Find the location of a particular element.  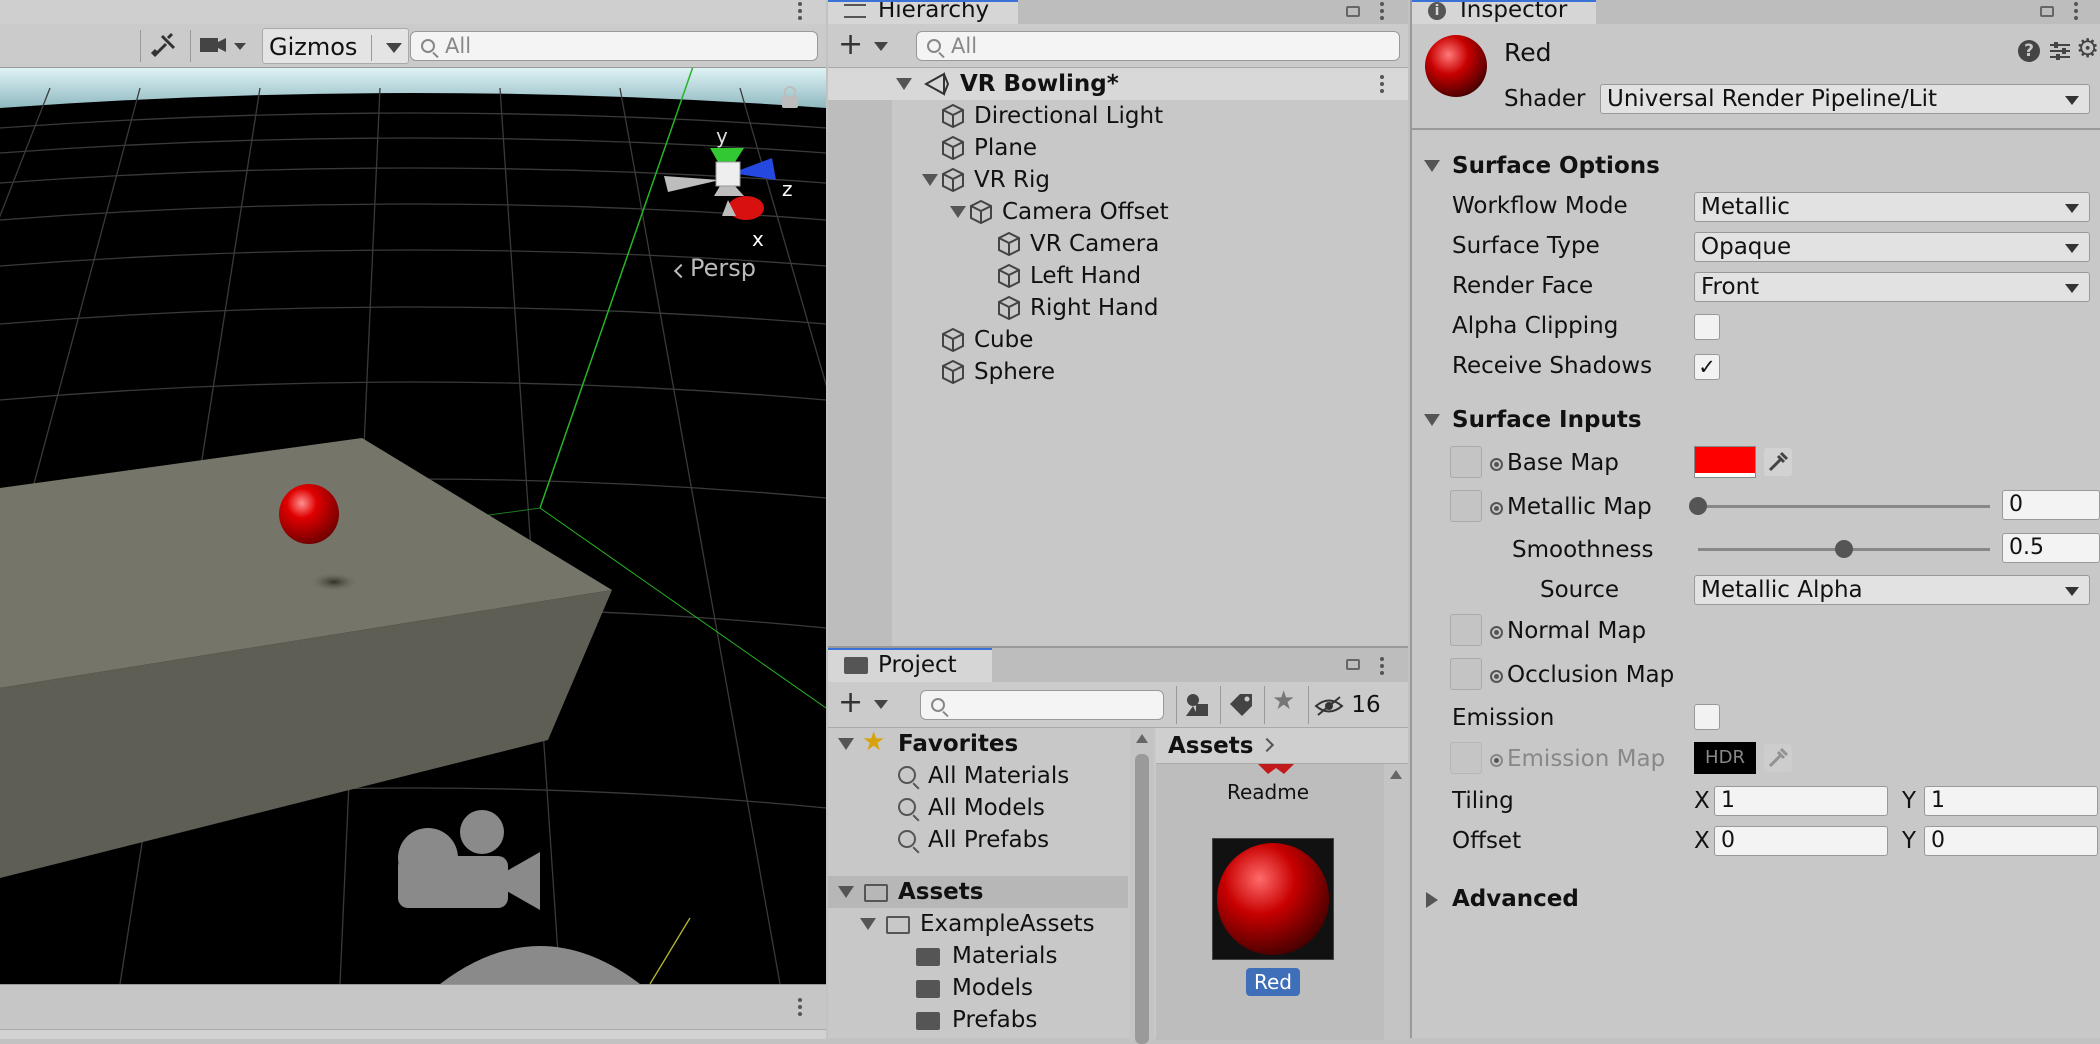

project-menu-icon is located at coordinates (1382, 666).